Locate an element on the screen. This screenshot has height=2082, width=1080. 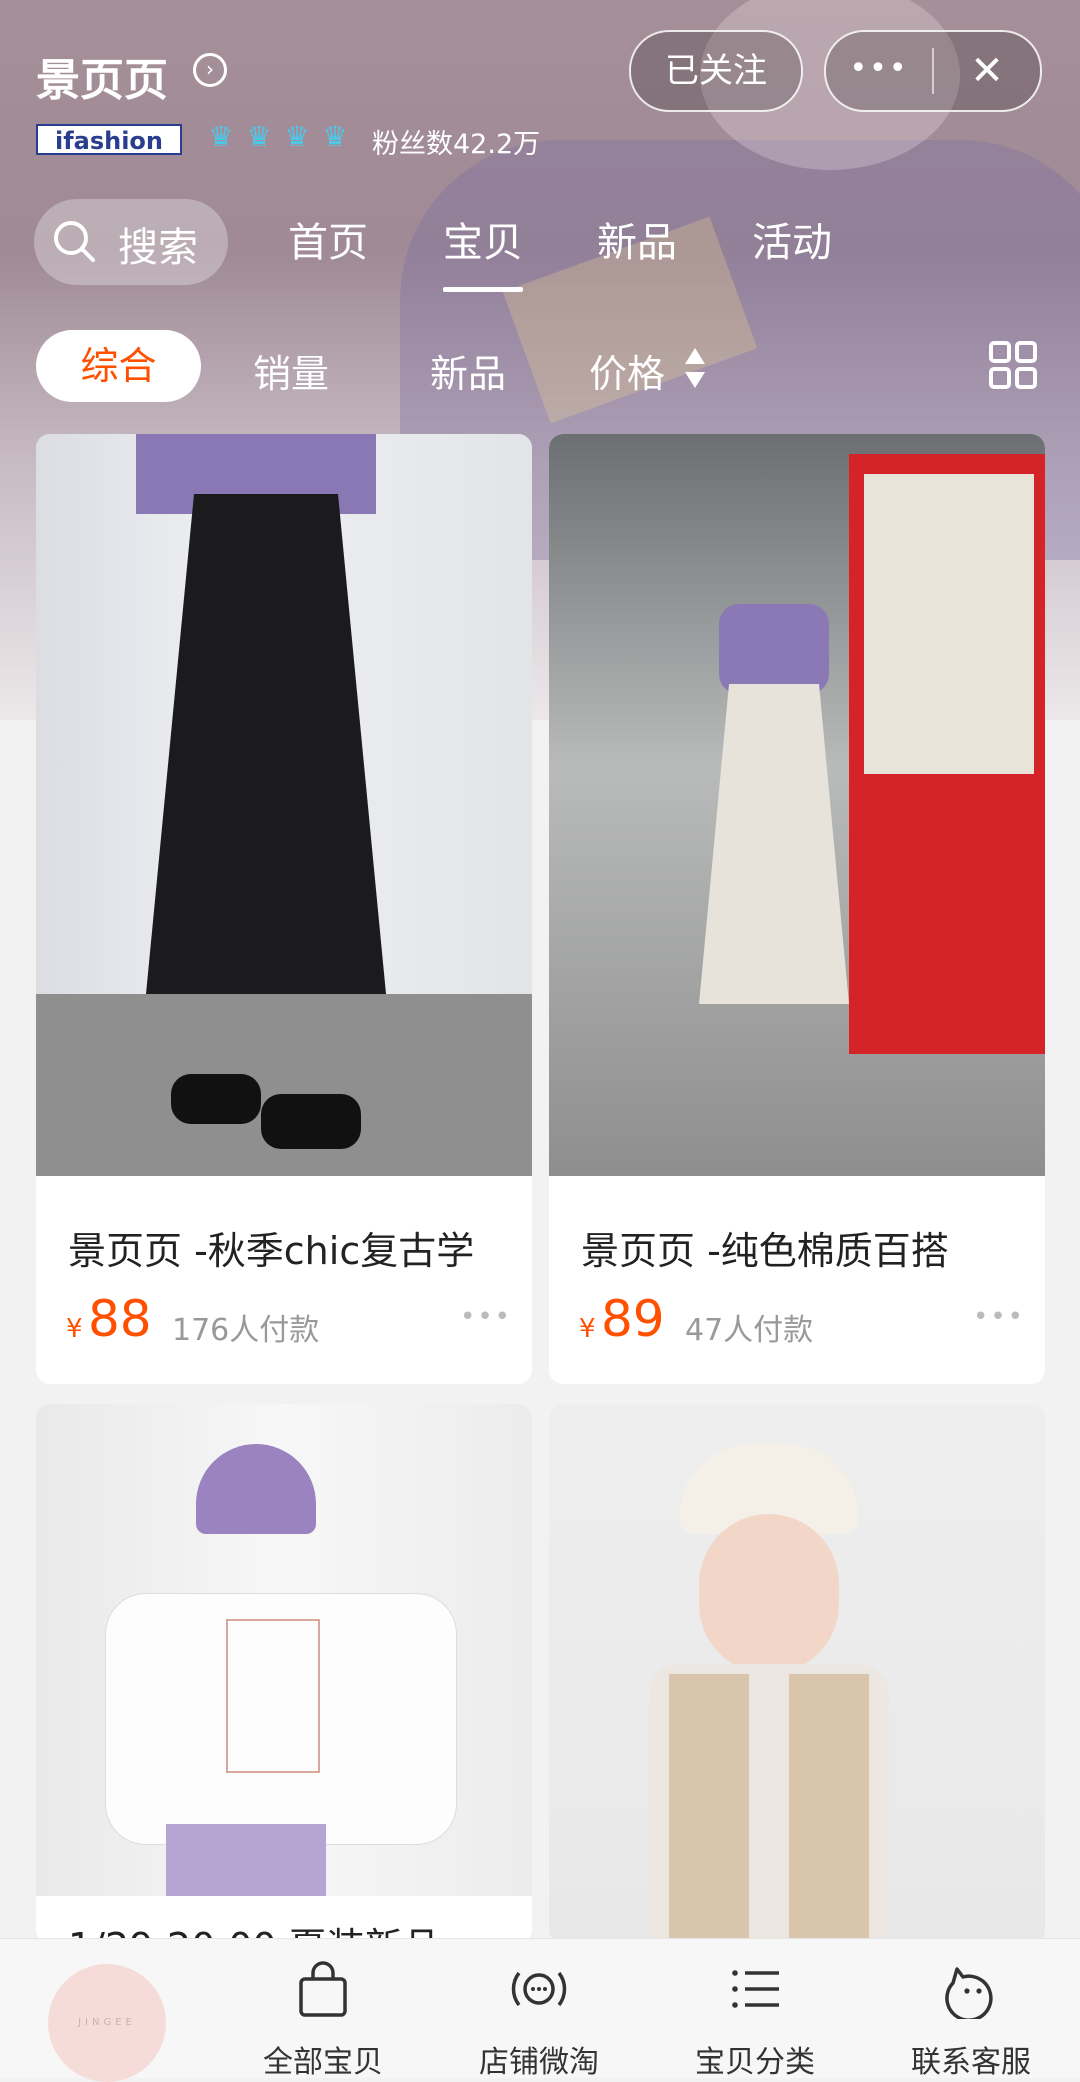
list-icon is located at coordinates (755, 1989).